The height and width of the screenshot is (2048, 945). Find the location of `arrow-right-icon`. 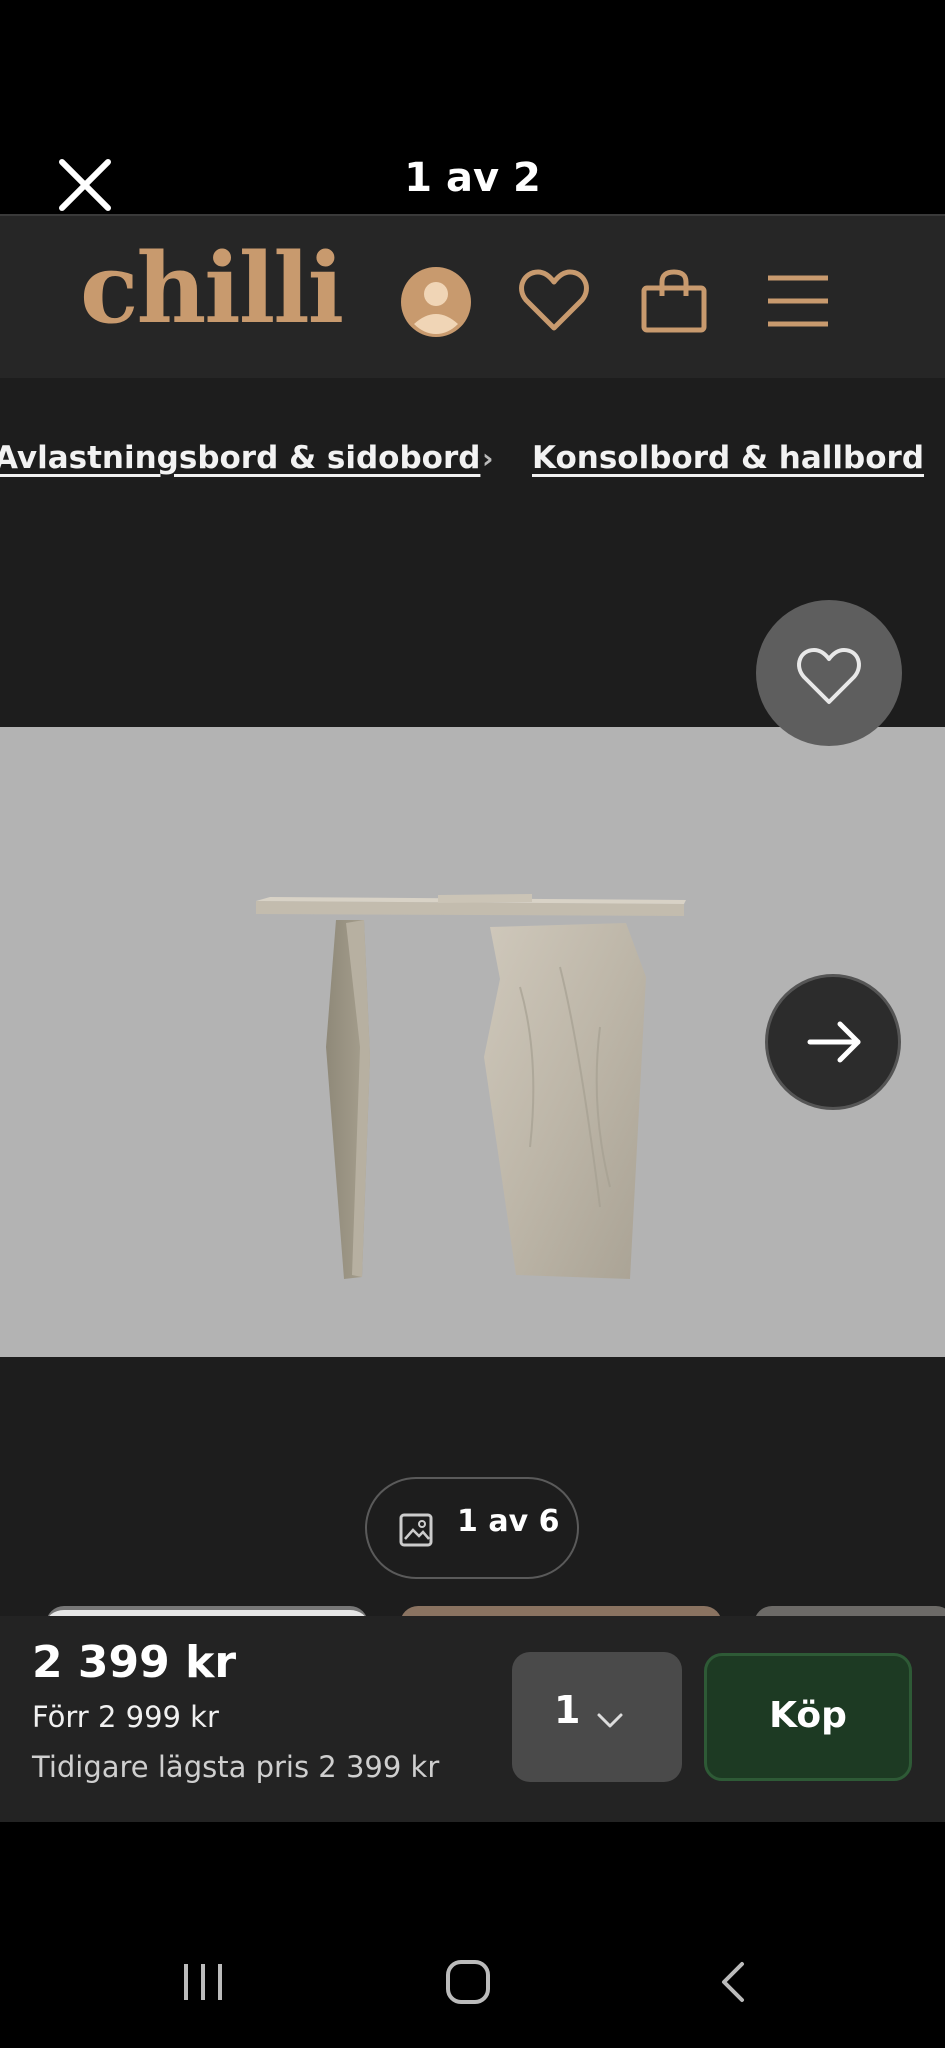

arrow-right-icon is located at coordinates (834, 1042).